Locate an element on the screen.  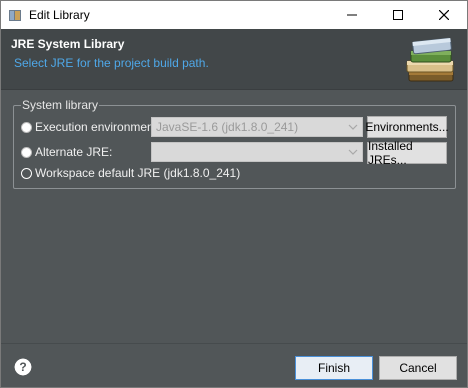
cancel-button: Cancel is located at coordinates (418, 368).